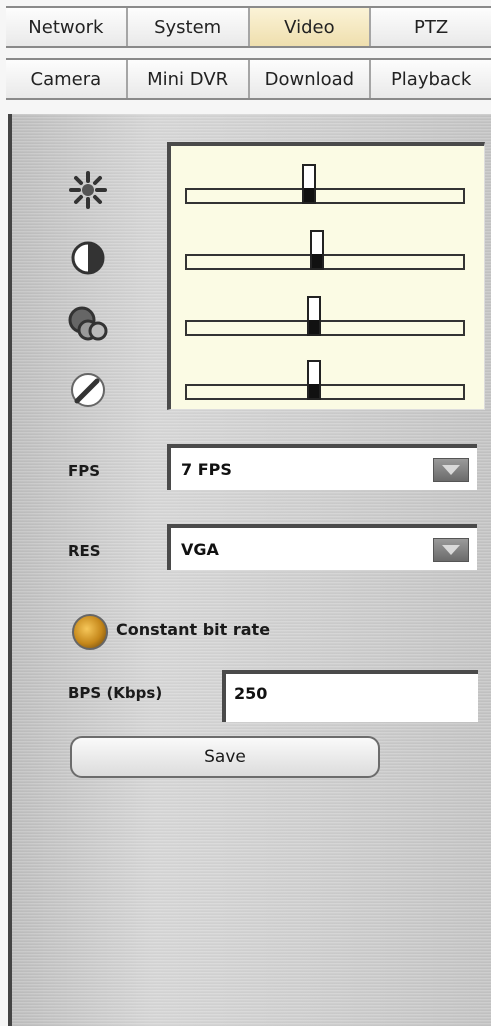  Describe the element at coordinates (311, 79) in the screenshot. I see `tab-download: Download` at that location.